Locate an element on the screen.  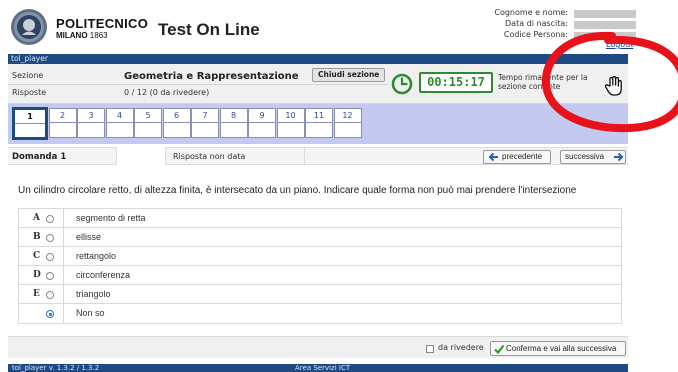
question-tab-number: 10 is located at coordinates (290, 116).